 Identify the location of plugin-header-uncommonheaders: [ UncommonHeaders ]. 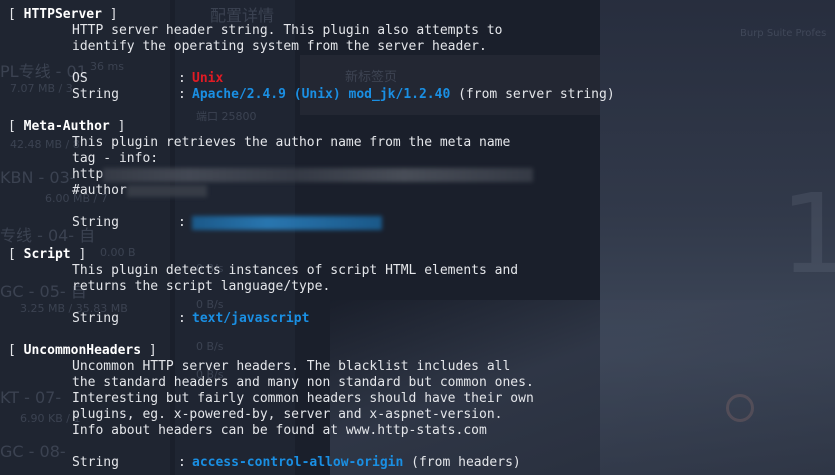
(82, 350).